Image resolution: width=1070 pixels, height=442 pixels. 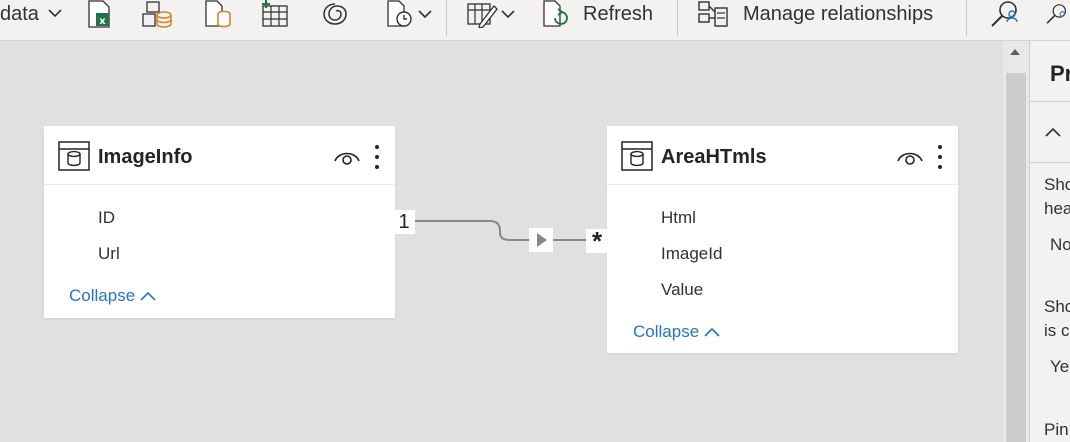 I want to click on find-icon, so click(x=1005, y=14).